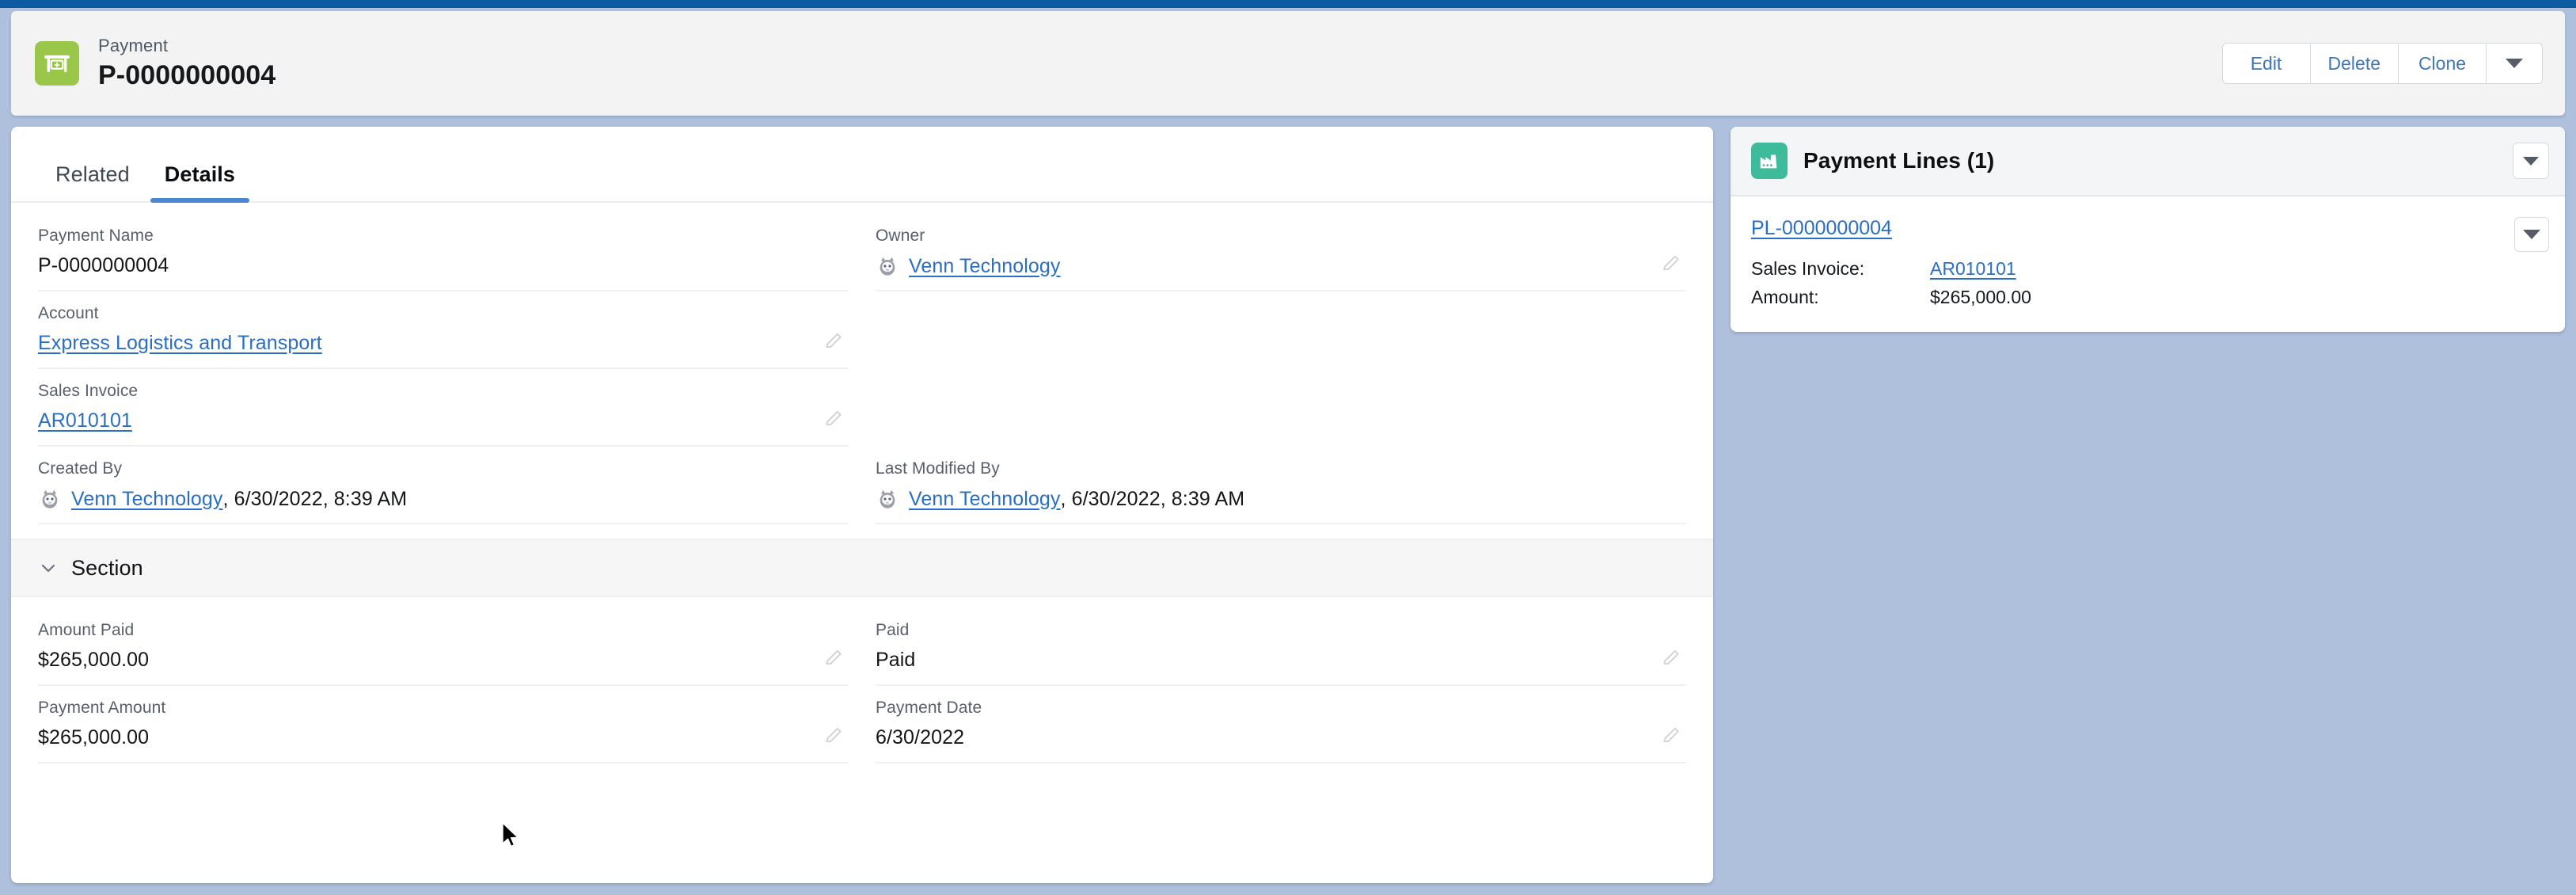 The width and height of the screenshot is (2576, 895). Describe the element at coordinates (900, 236) in the screenshot. I see `field-label: Owner` at that location.